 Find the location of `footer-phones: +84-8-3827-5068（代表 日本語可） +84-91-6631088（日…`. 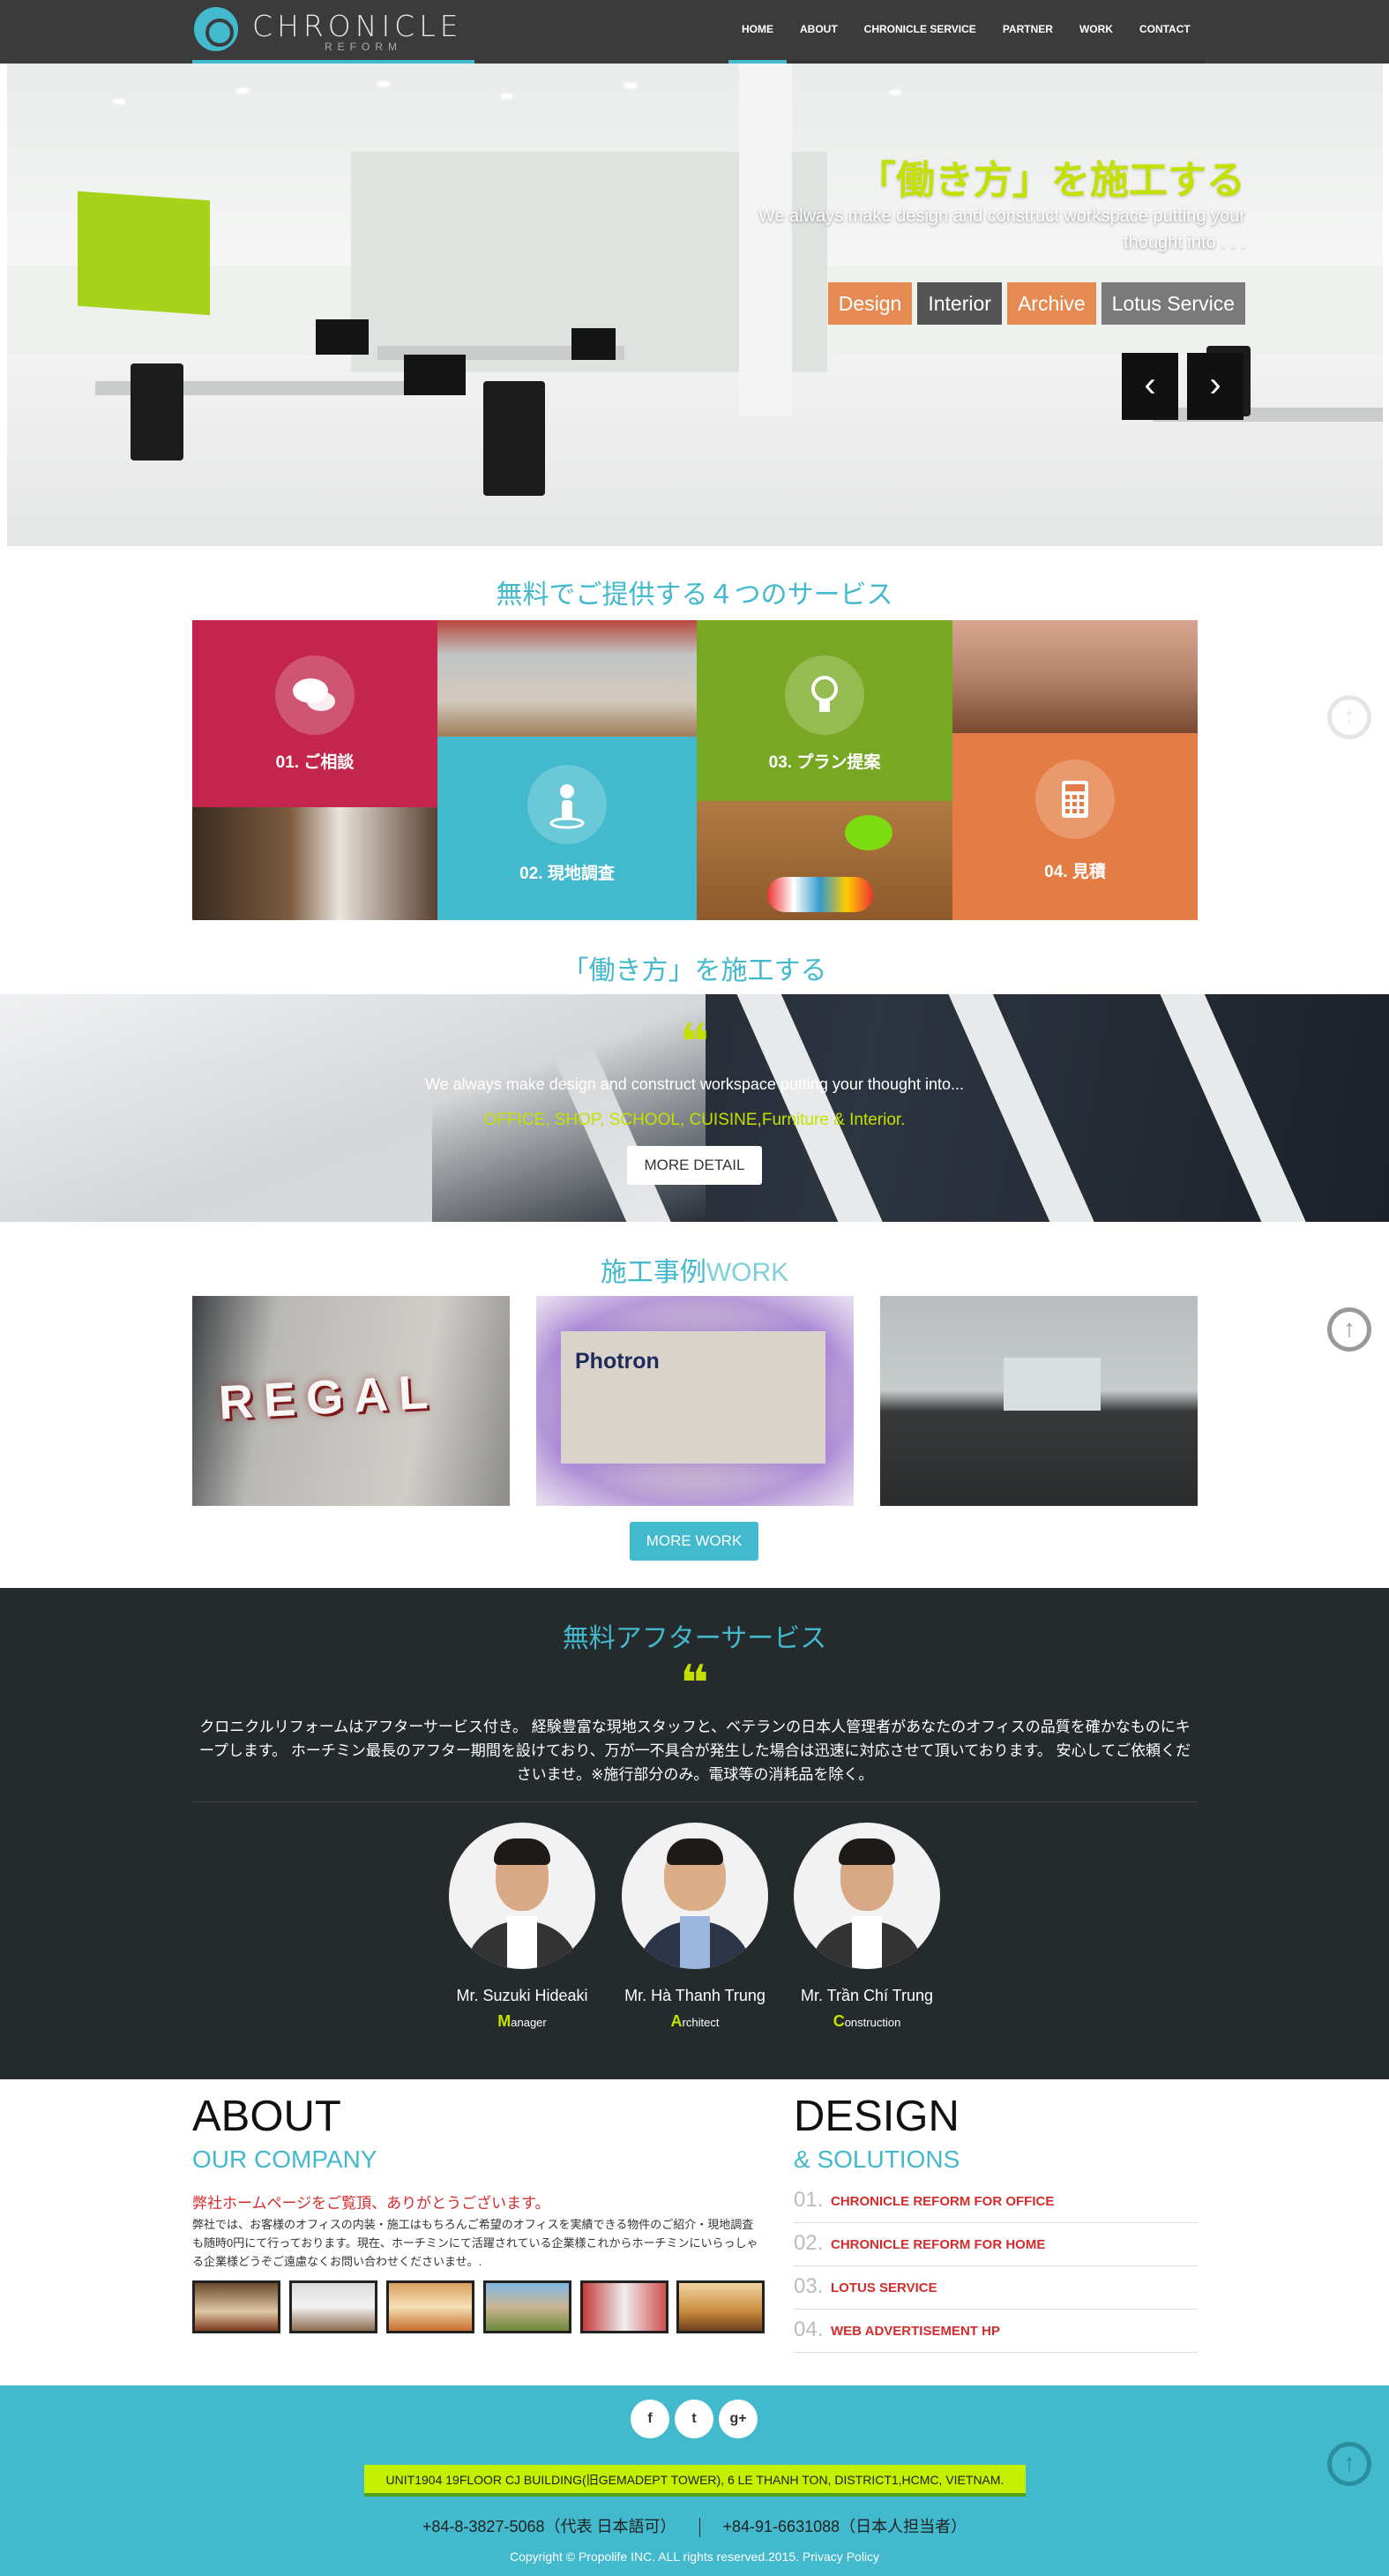

footer-phones: +84-8-3827-5068（代表 日本語可） +84-91-6631088（日… is located at coordinates (694, 2526).